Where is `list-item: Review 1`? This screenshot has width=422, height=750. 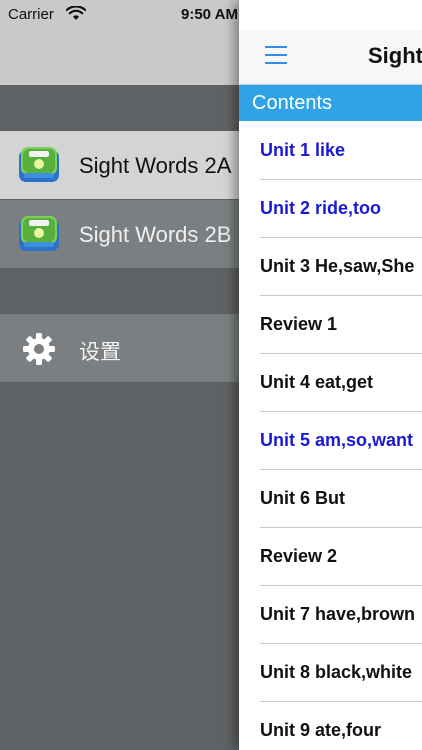
list-item: Review 1 is located at coordinates (330, 325).